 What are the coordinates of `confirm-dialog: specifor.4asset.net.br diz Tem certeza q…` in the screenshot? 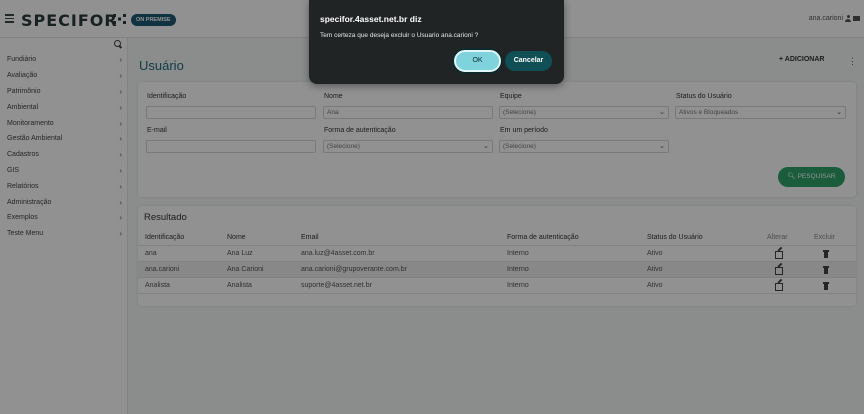 It's located at (436, 42).